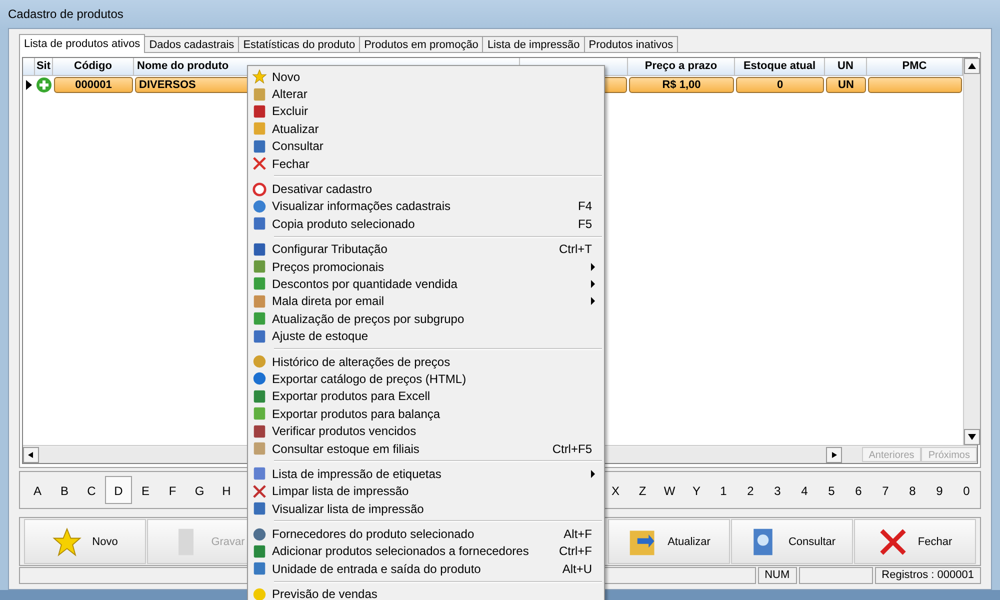 The height and width of the screenshot is (600, 1000). What do you see at coordinates (780, 85) in the screenshot?
I see `table-cell: 0` at bounding box center [780, 85].